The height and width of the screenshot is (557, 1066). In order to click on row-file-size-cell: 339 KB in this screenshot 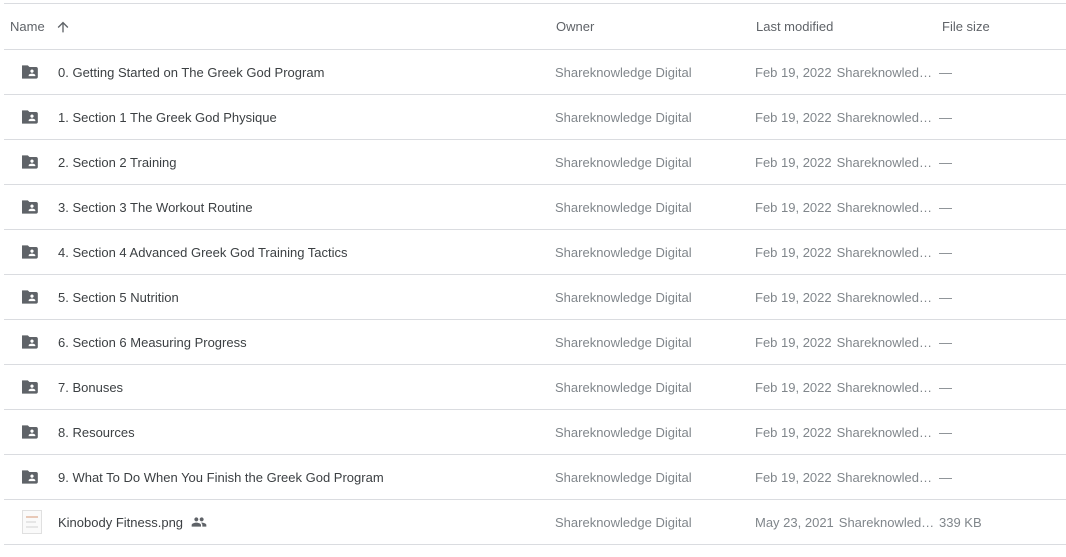, I will do `click(1002, 522)`.